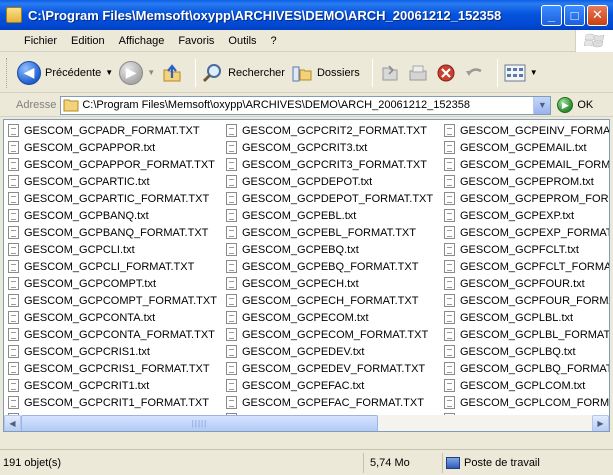  I want to click on back-button: ◀ Précédente ▼, so click(65, 73).